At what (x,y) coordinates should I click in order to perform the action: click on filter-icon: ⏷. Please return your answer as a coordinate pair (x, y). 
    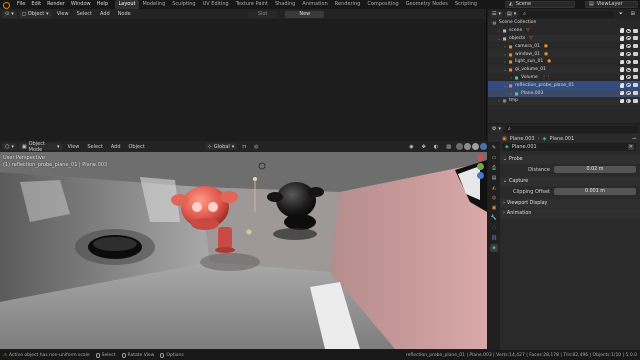
    Looking at the image, I should click on (621, 14).